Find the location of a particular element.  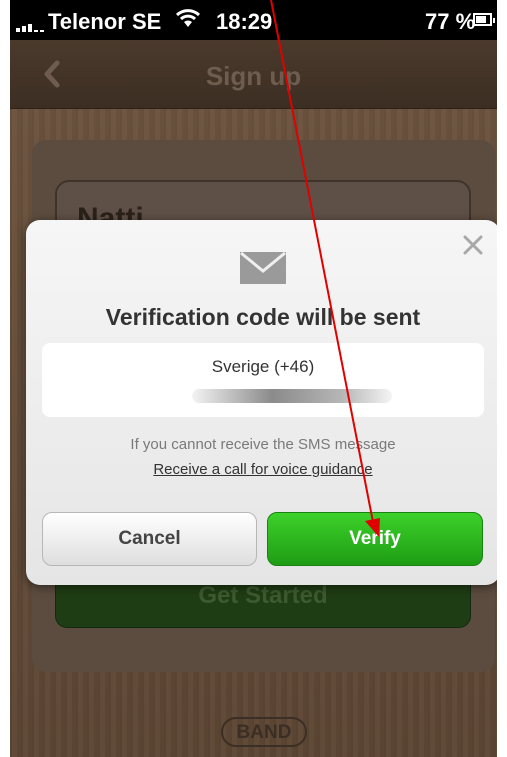

phone-number-box: Sverige (+46) is located at coordinates (263, 380).